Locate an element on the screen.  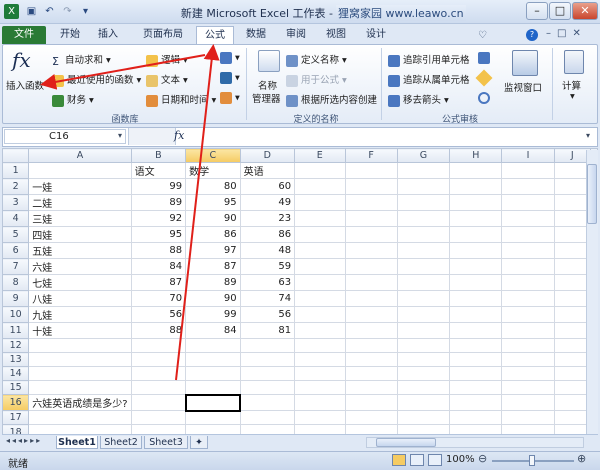
cell: 63 is located at coordinates (267, 282).